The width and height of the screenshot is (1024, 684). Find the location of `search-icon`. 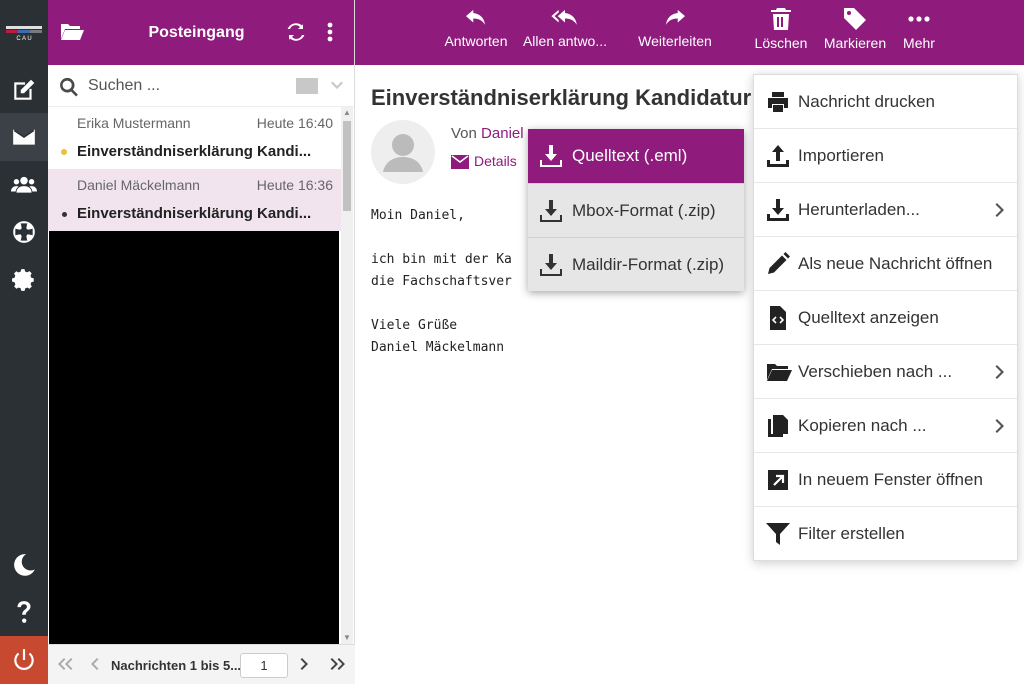

search-icon is located at coordinates (69, 89).